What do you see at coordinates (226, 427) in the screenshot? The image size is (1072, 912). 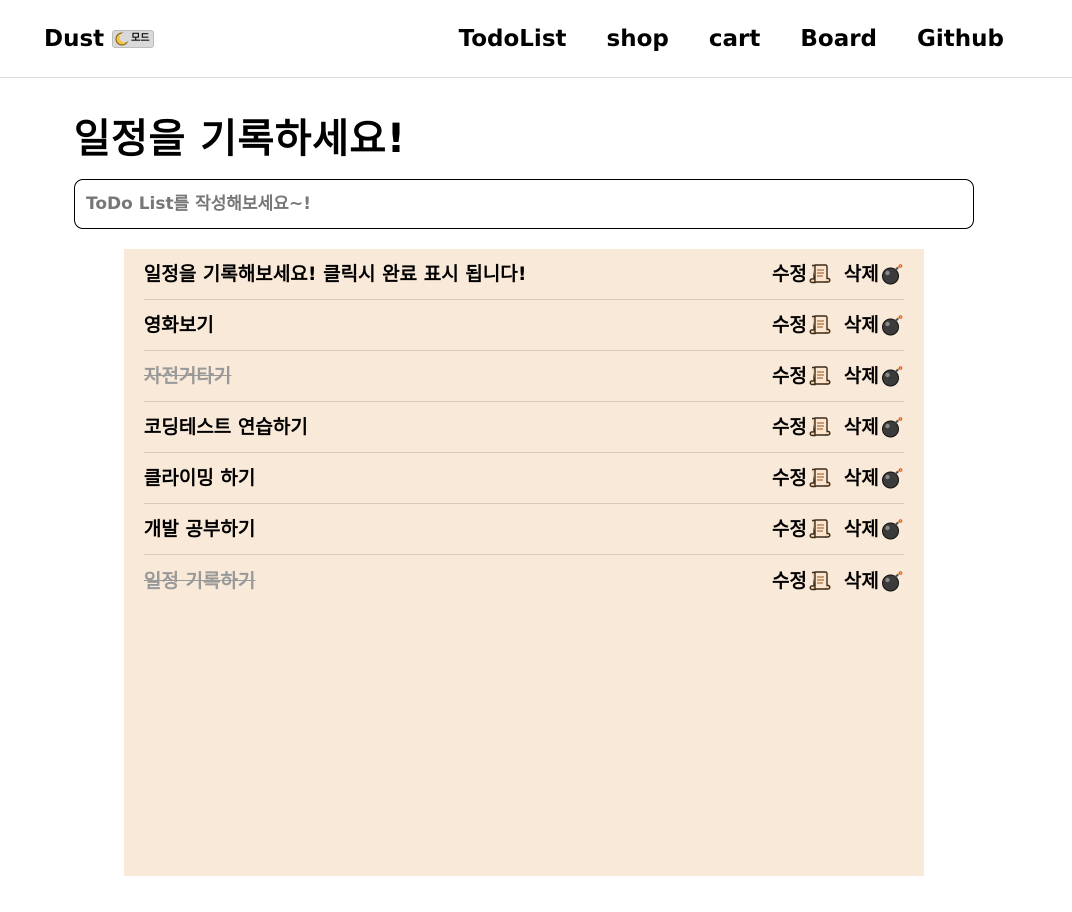 I see `todo-text: 코딩테스트 연습하기` at bounding box center [226, 427].